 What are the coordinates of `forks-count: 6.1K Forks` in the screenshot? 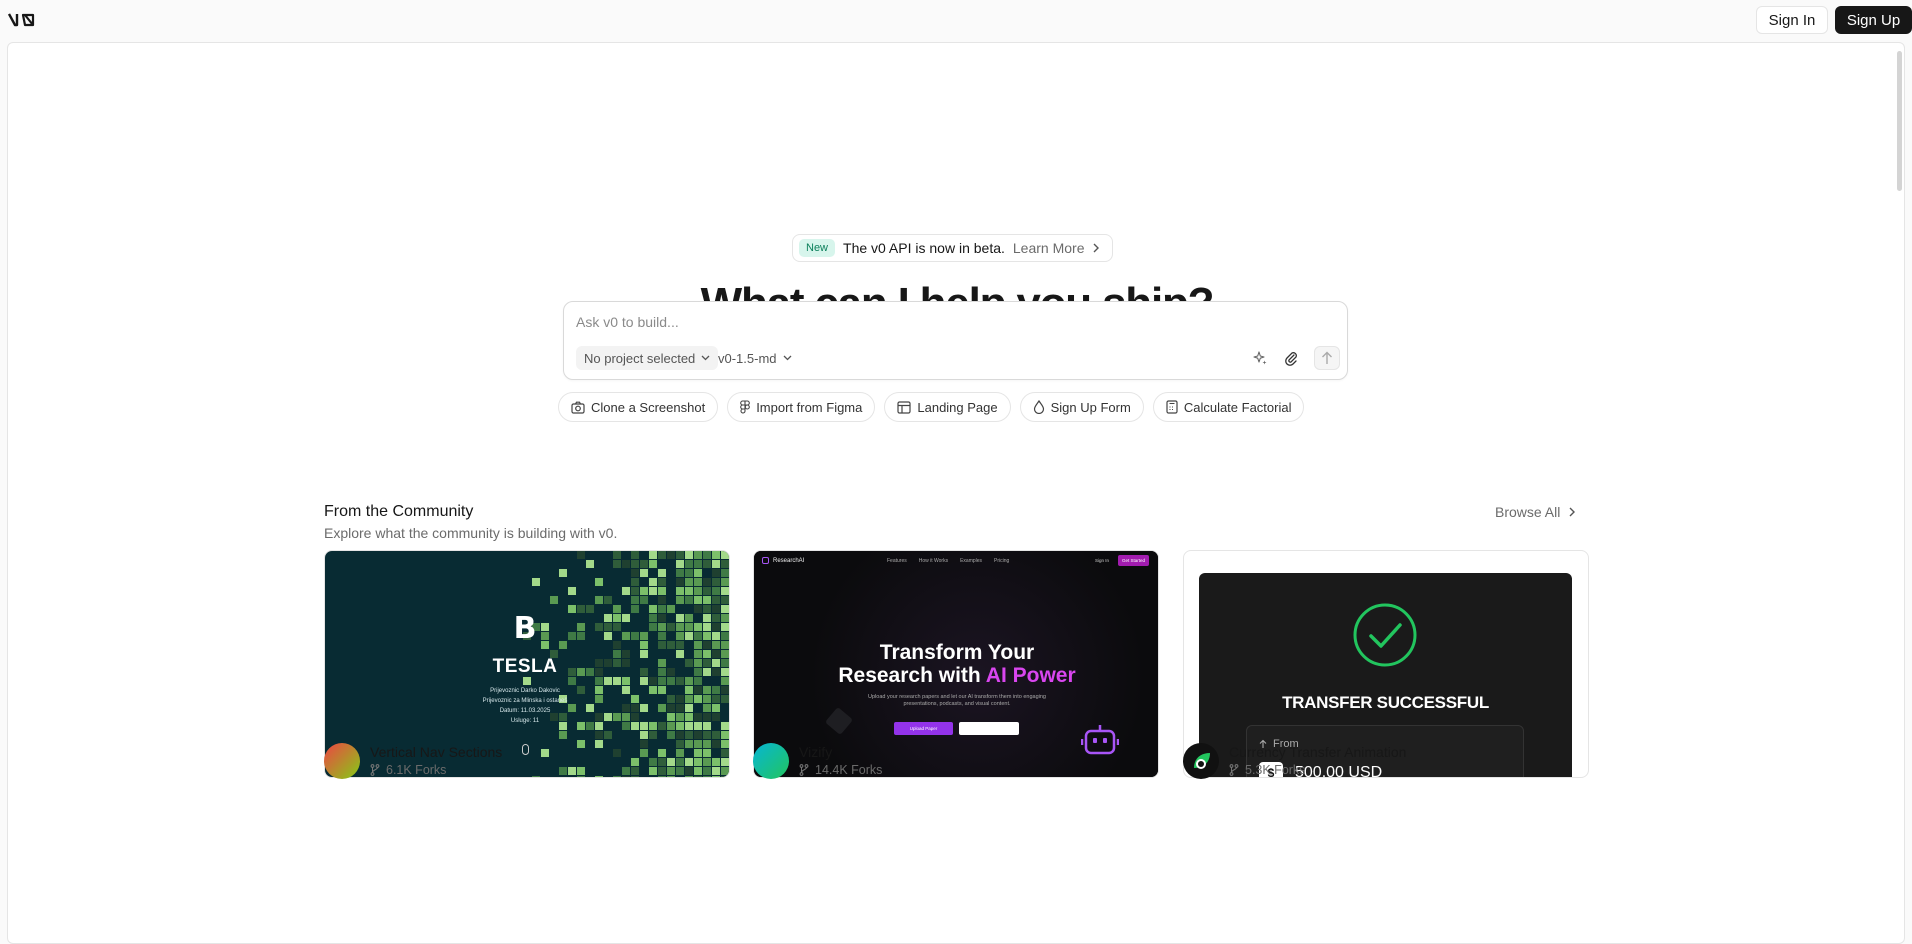 It's located at (416, 770).